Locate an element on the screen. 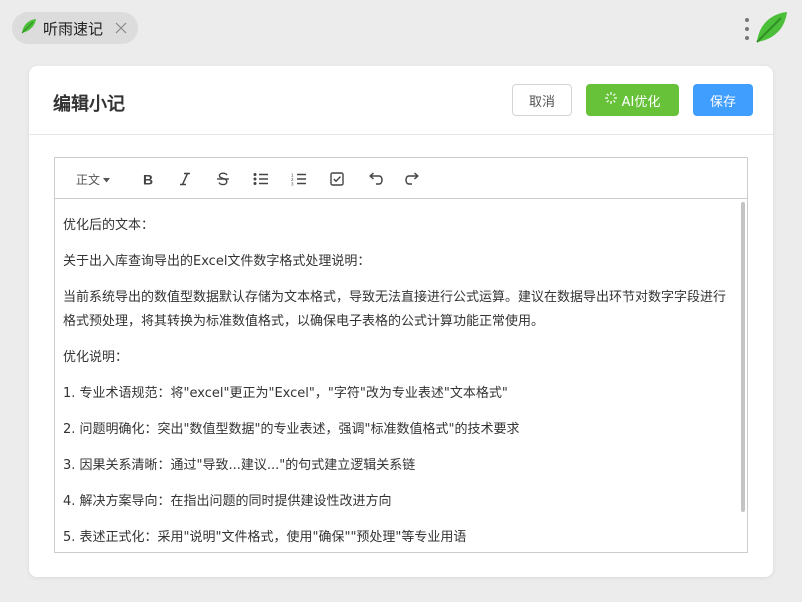 This screenshot has height=602, width=802. italic-icon is located at coordinates (185, 179).